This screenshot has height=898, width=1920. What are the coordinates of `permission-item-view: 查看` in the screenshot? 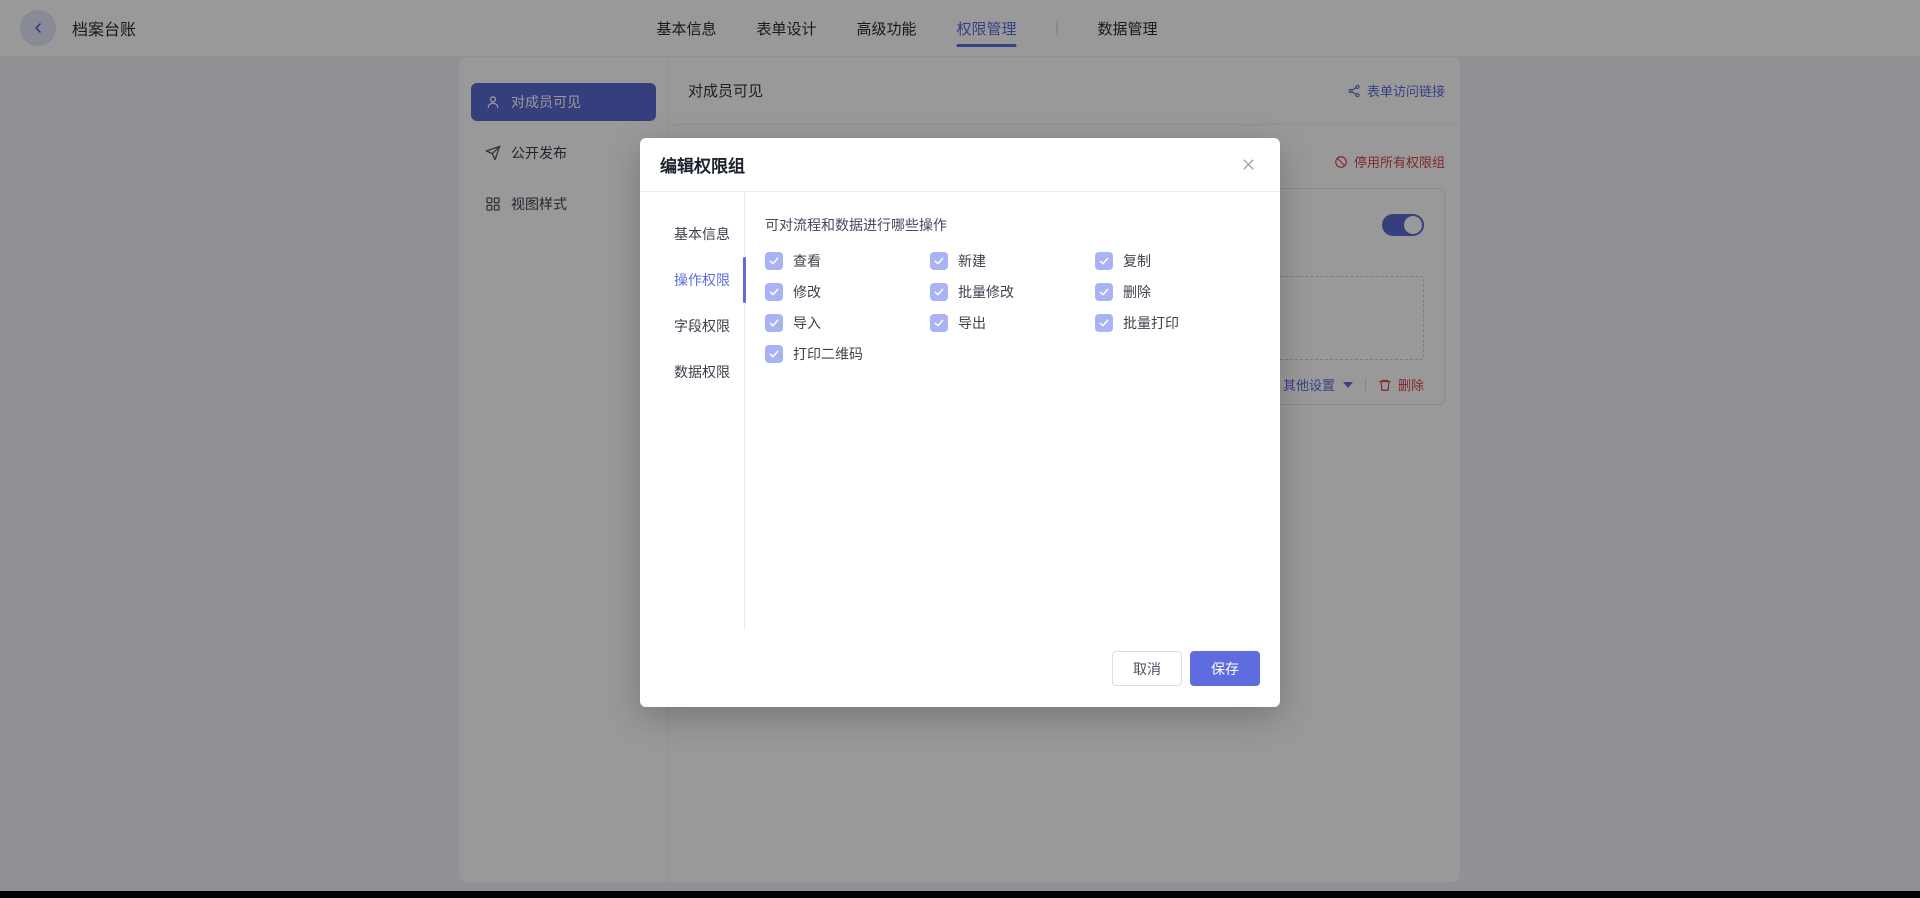 It's located at (847, 261).